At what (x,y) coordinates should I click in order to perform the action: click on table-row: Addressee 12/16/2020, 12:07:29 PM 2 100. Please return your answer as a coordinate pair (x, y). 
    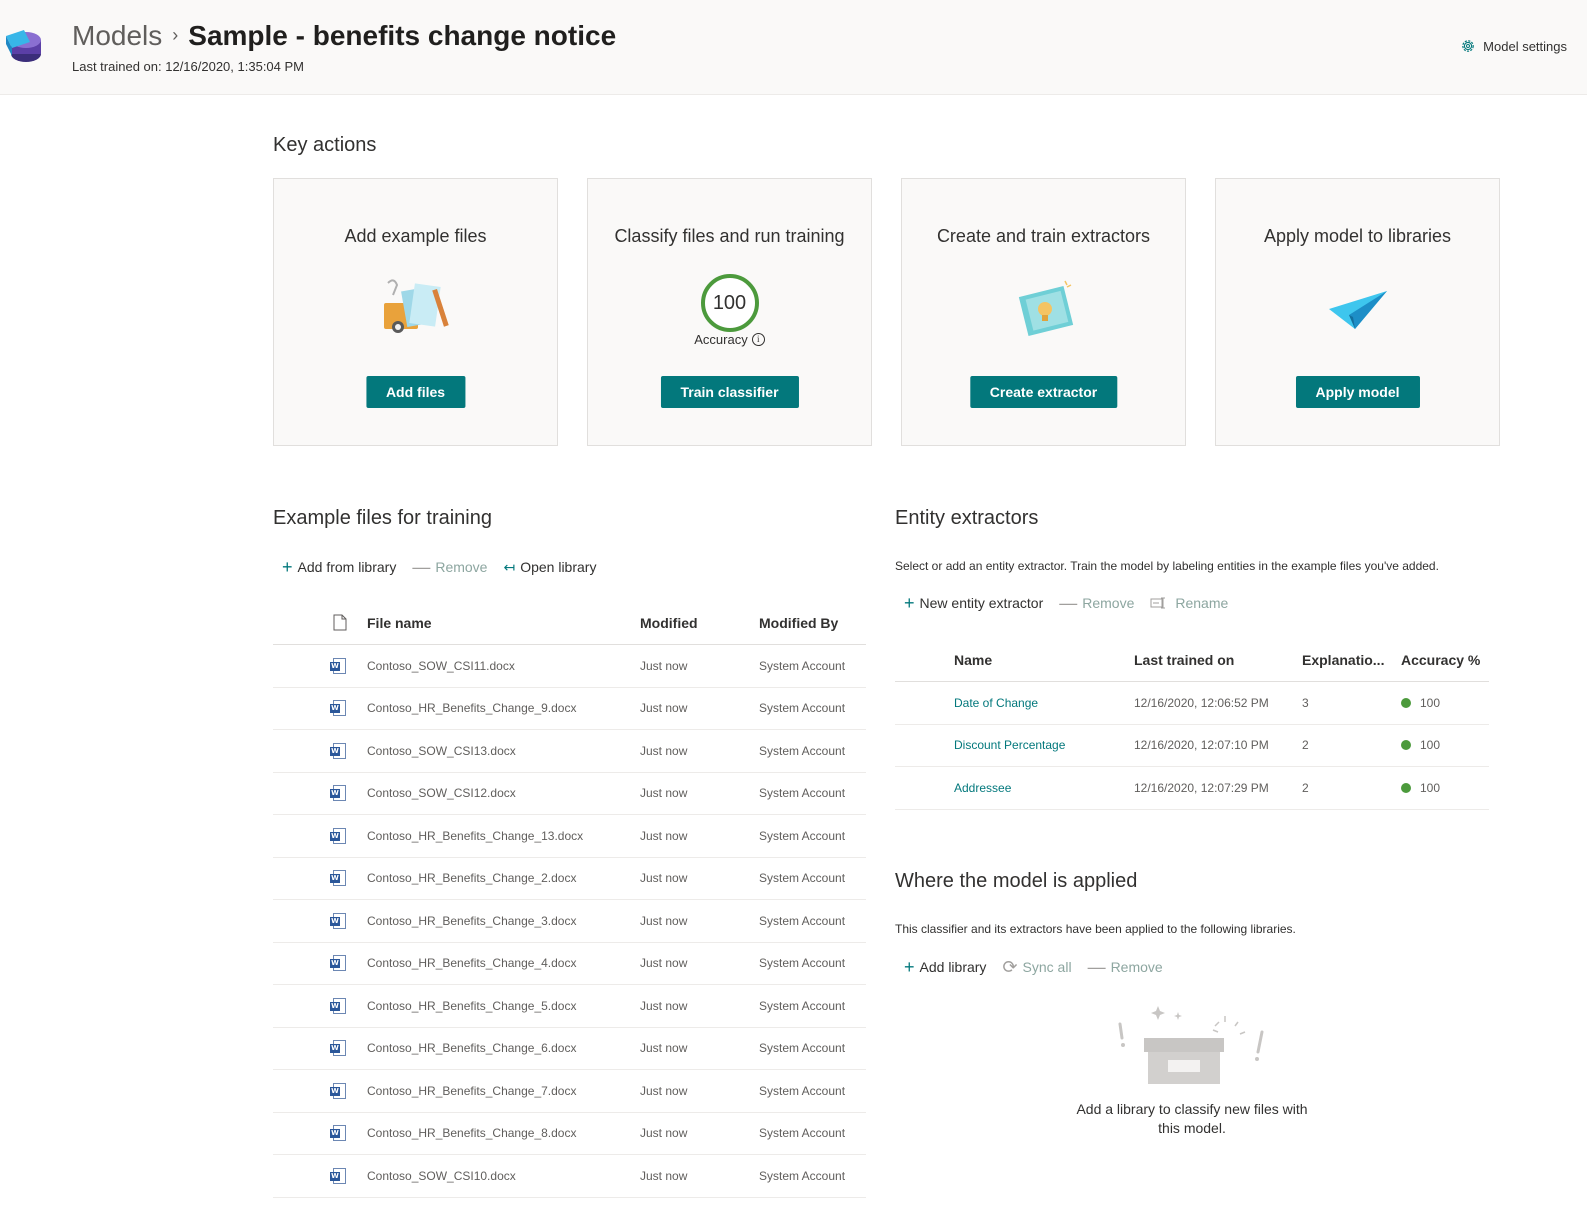
    Looking at the image, I should click on (1192, 788).